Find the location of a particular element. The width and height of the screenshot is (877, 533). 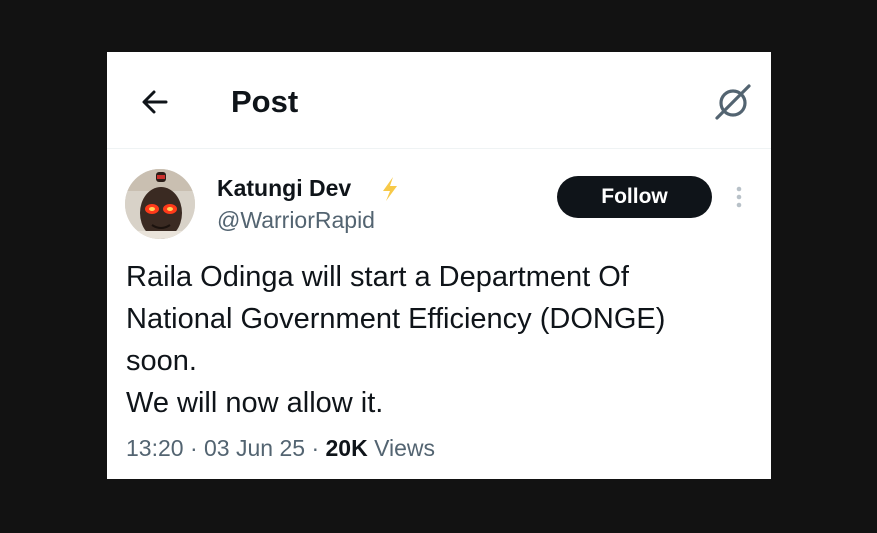

grok-icon is located at coordinates (733, 102).